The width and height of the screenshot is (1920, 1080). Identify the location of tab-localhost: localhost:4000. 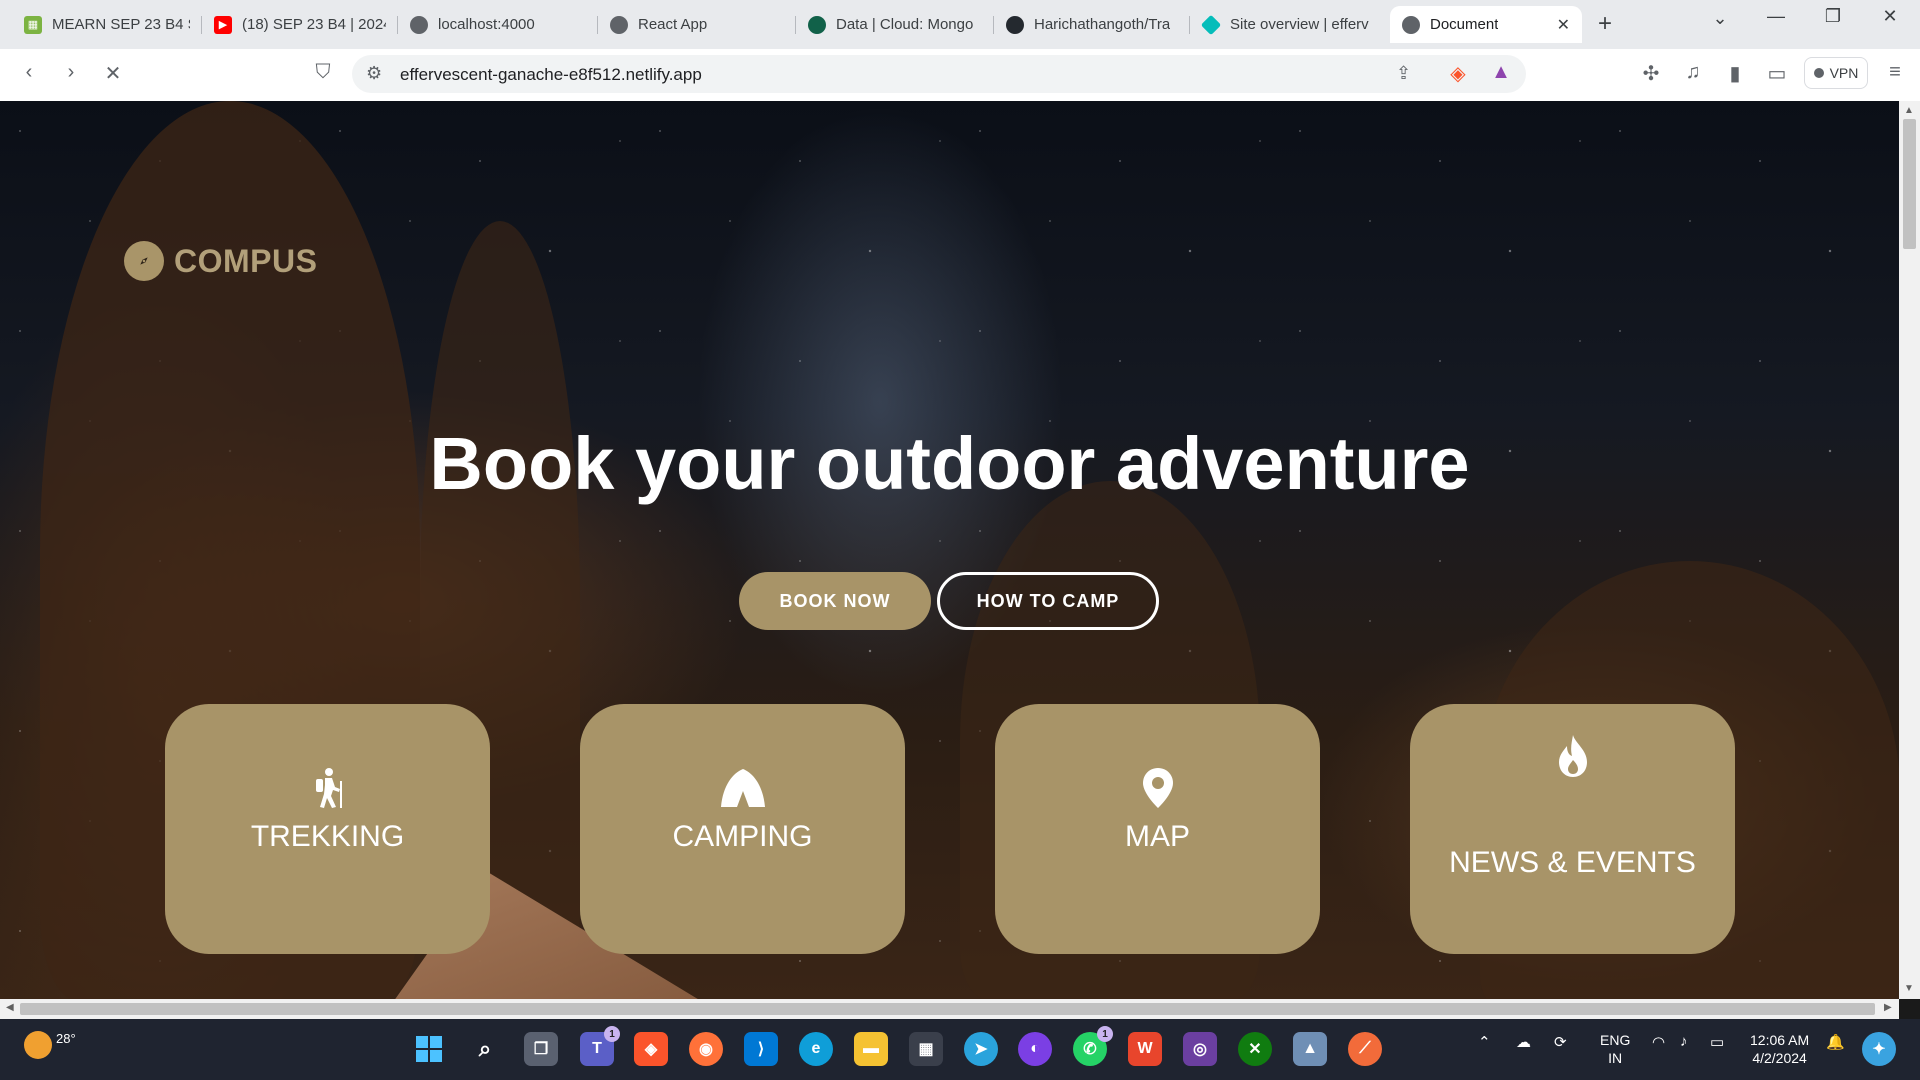
(498, 24).